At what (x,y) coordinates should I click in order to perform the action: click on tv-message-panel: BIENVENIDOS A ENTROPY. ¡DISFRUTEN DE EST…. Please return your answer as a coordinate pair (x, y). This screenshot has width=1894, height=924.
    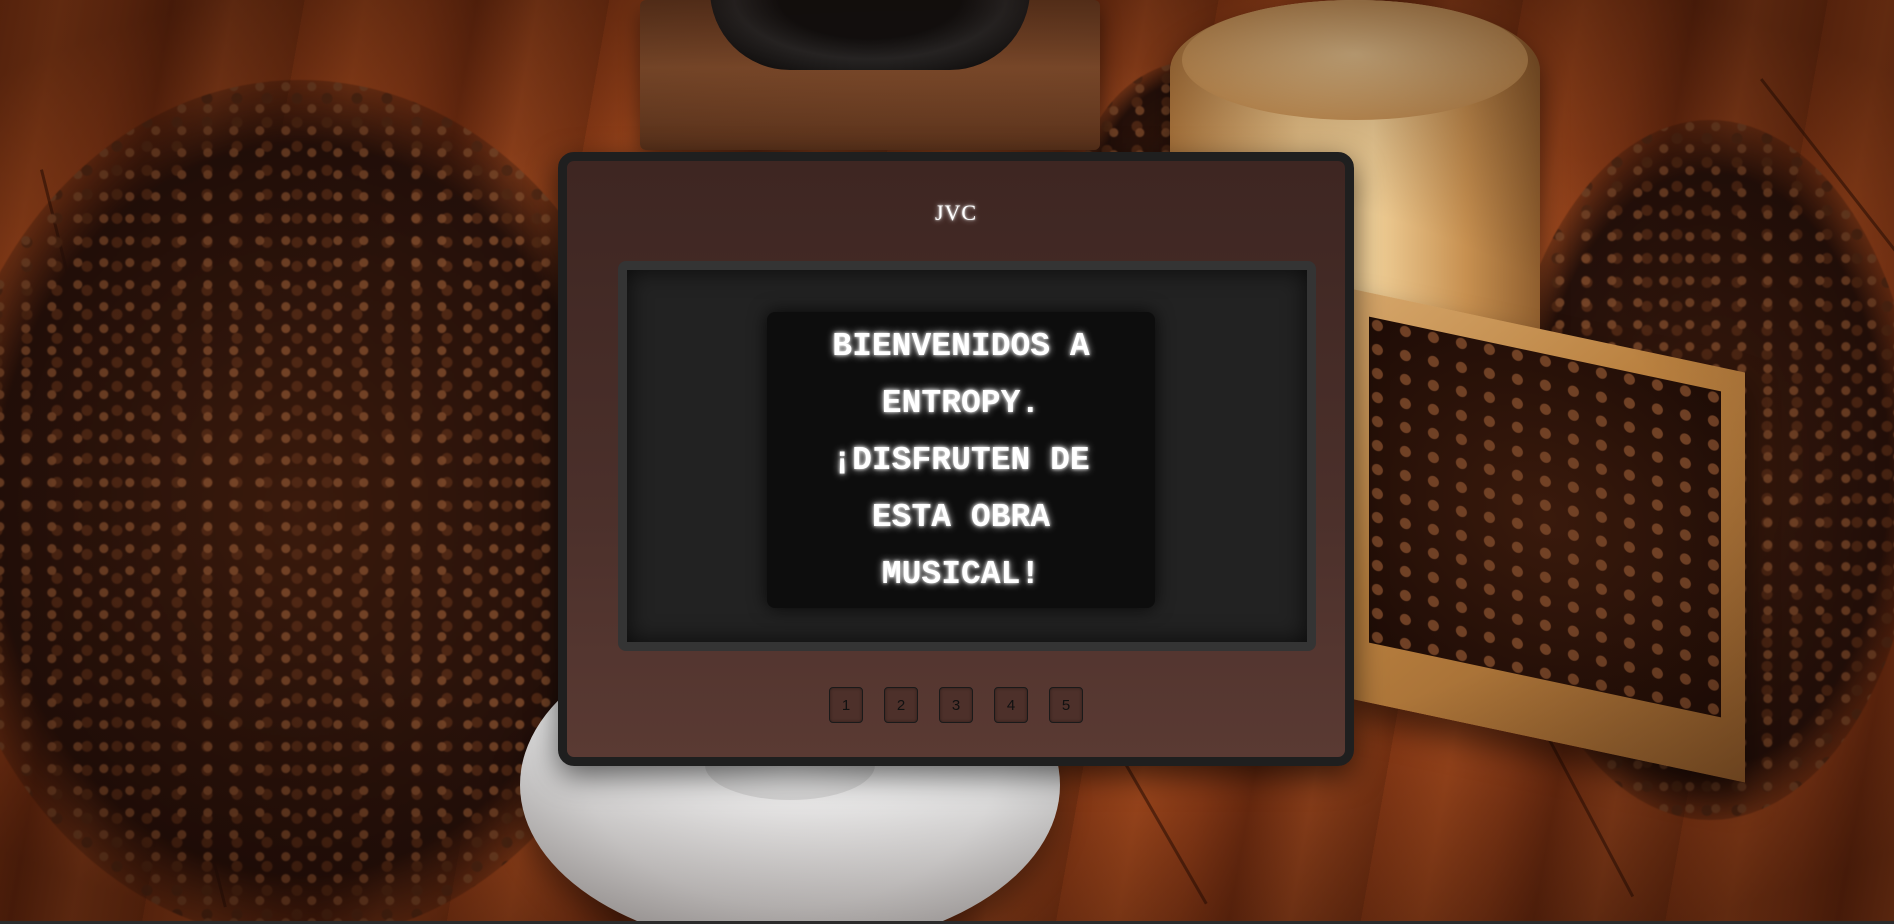
    Looking at the image, I should click on (961, 460).